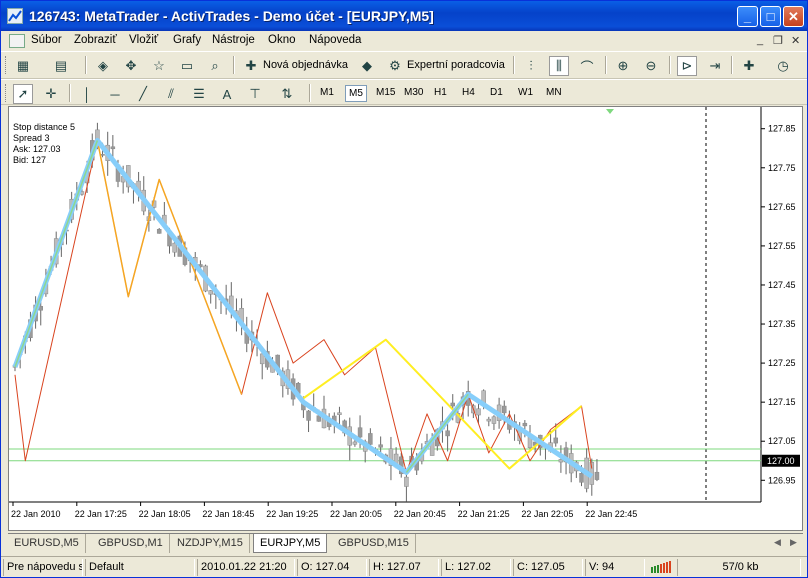  I want to click on menu-file: Súbor, so click(46, 40).